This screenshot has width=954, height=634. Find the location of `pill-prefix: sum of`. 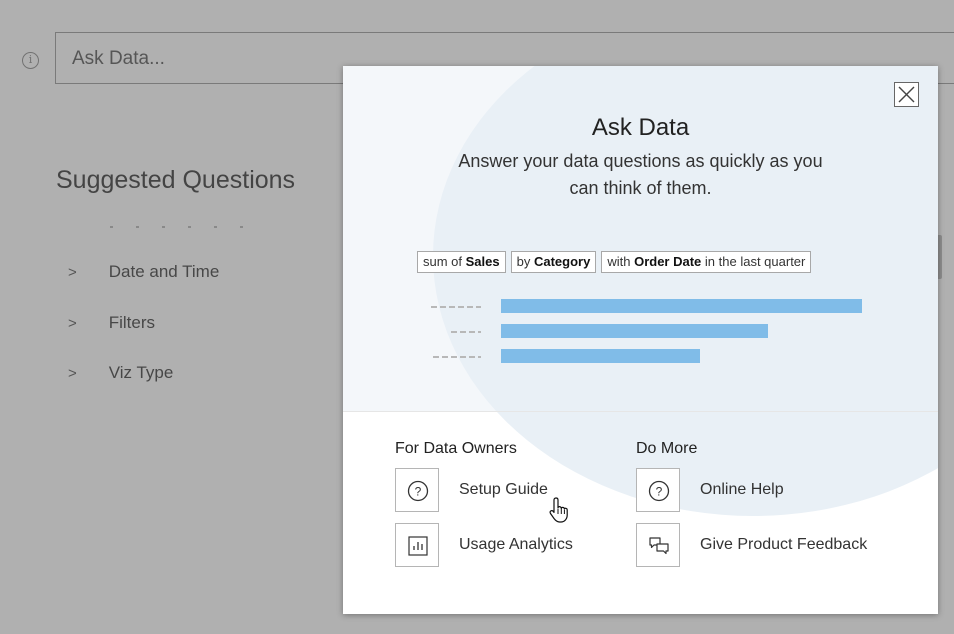

pill-prefix: sum of is located at coordinates (443, 261).